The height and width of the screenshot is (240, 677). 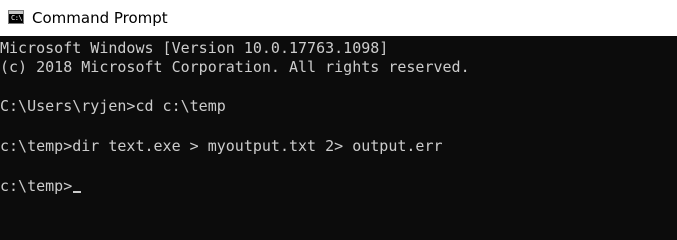 What do you see at coordinates (36, 186) in the screenshot?
I see `console-prompt: c:\temp>` at bounding box center [36, 186].